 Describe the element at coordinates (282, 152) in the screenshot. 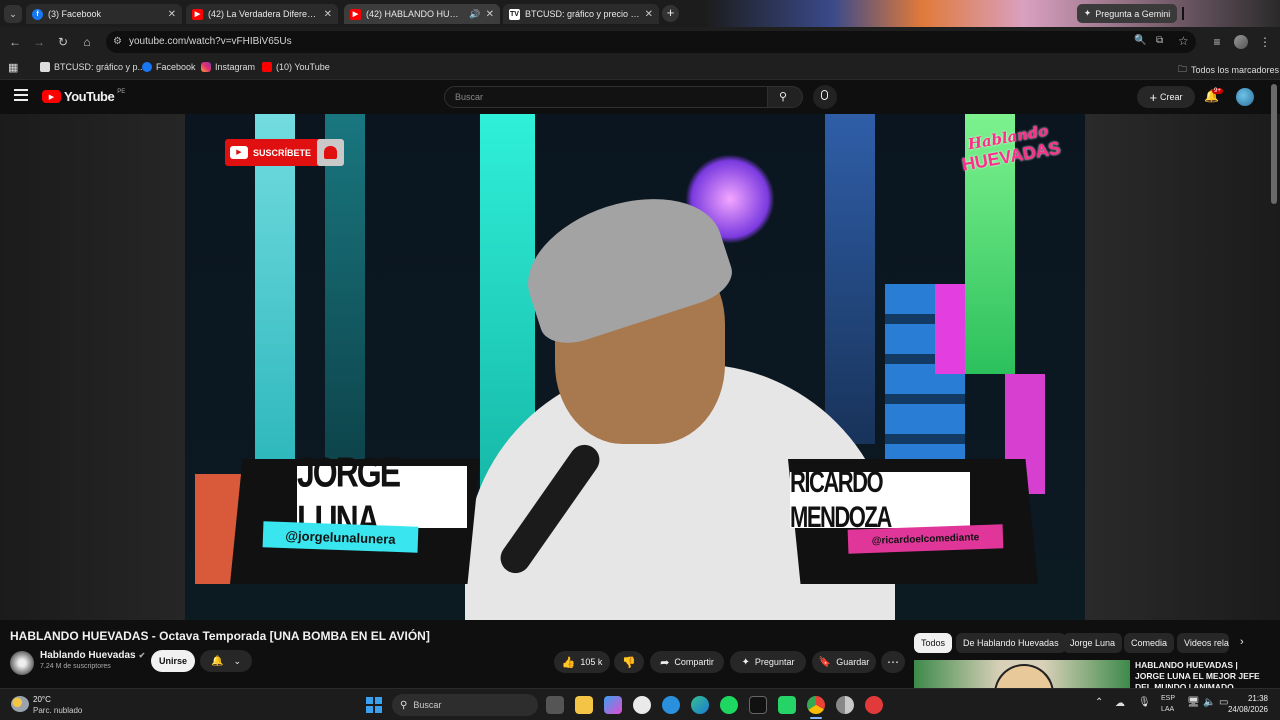

I see `subscribe-overlay-label: SUSCRÍBETE` at that location.